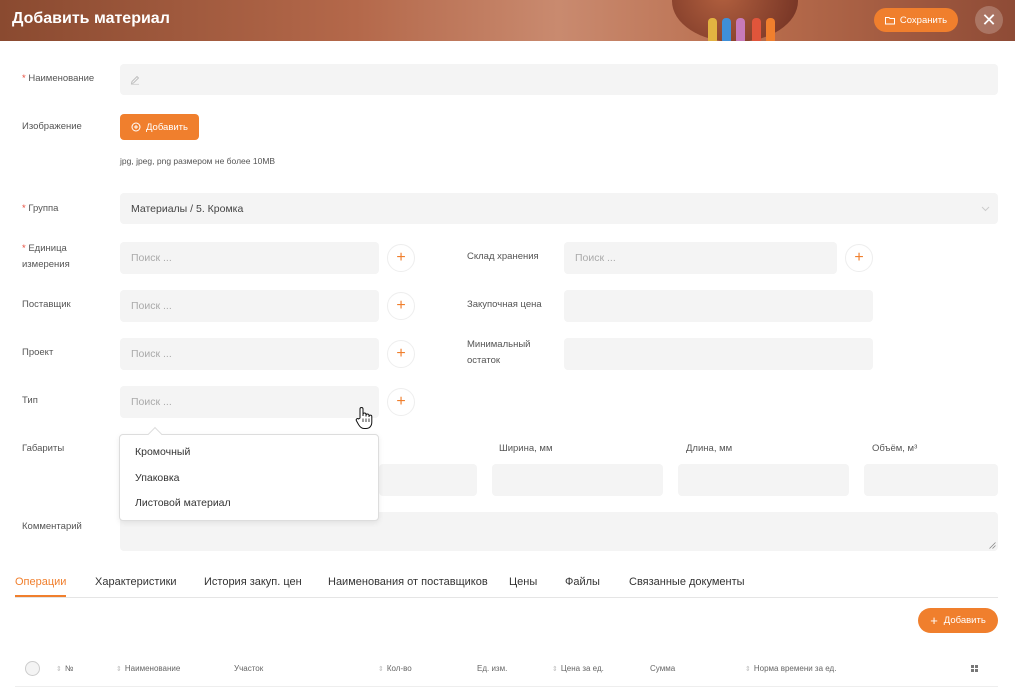 Image resolution: width=1015 pixels, height=692 pixels. What do you see at coordinates (964, 620) in the screenshot?
I see `add-operation-label: Добавить` at bounding box center [964, 620].